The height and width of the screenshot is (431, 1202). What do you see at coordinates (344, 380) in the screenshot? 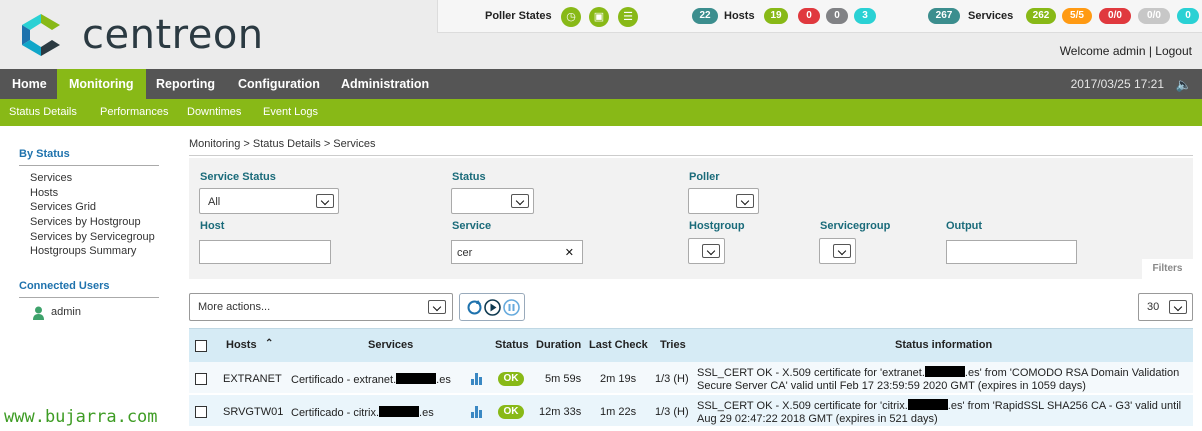
I see `service-name-prefix: Certificado - extranet.` at bounding box center [344, 380].